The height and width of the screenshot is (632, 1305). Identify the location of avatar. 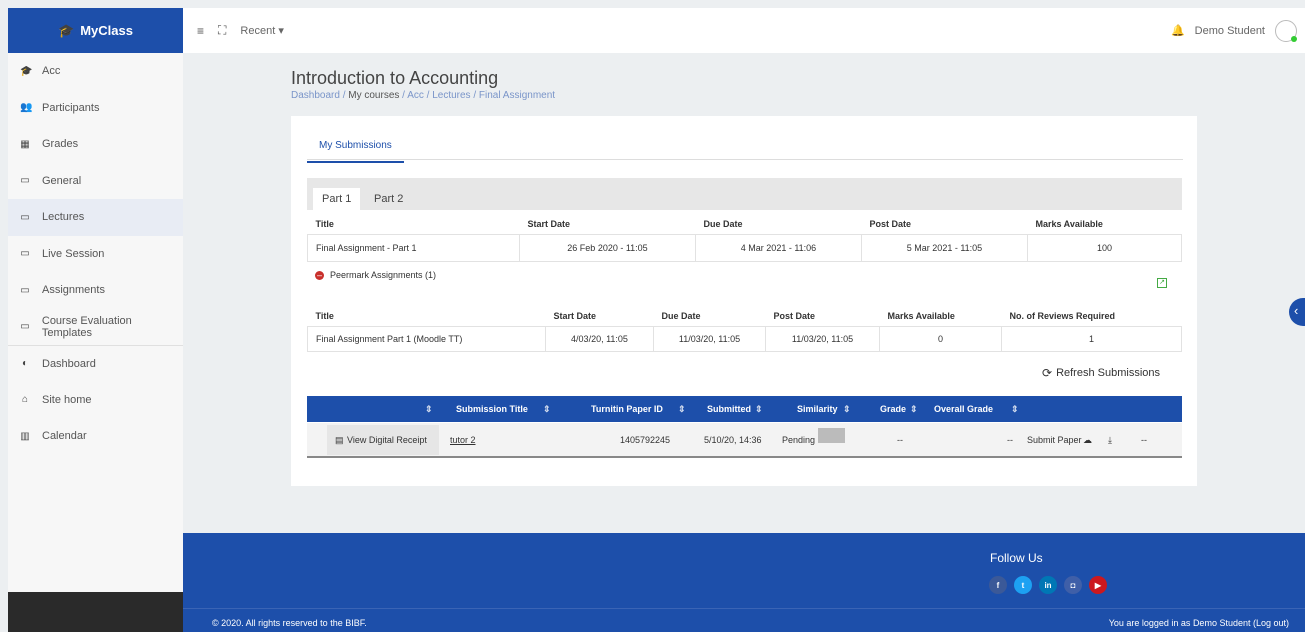
(1286, 30).